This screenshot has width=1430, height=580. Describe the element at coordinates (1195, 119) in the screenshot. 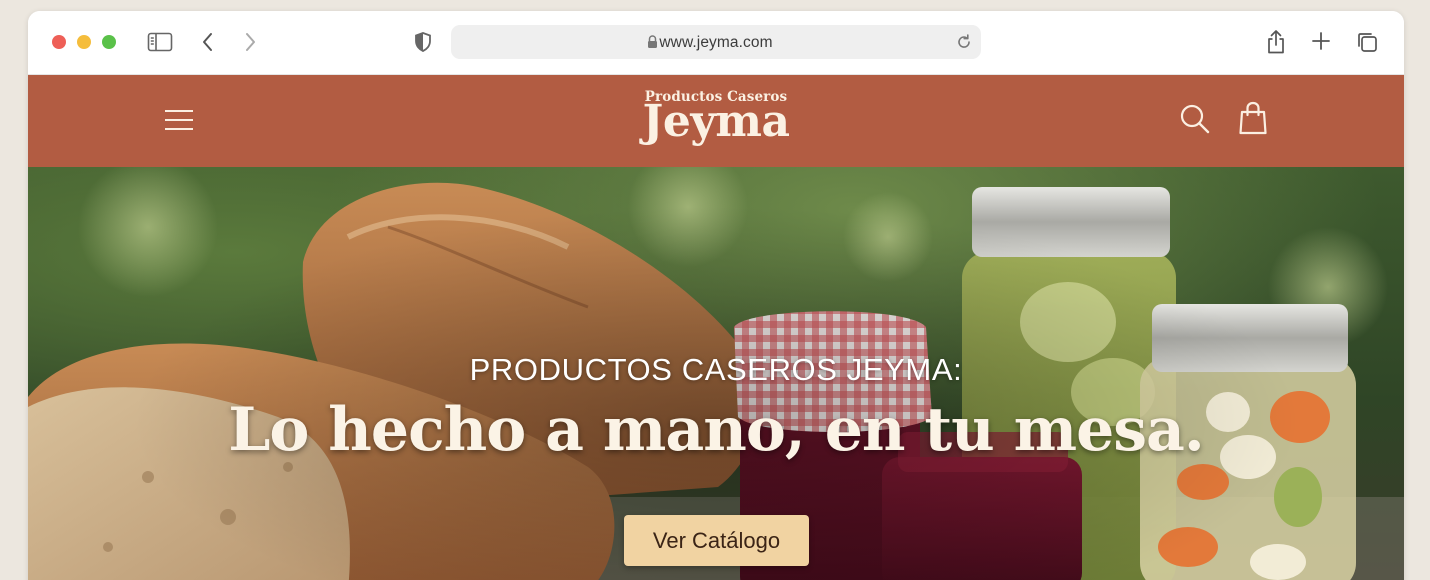

I see `search-icon` at that location.